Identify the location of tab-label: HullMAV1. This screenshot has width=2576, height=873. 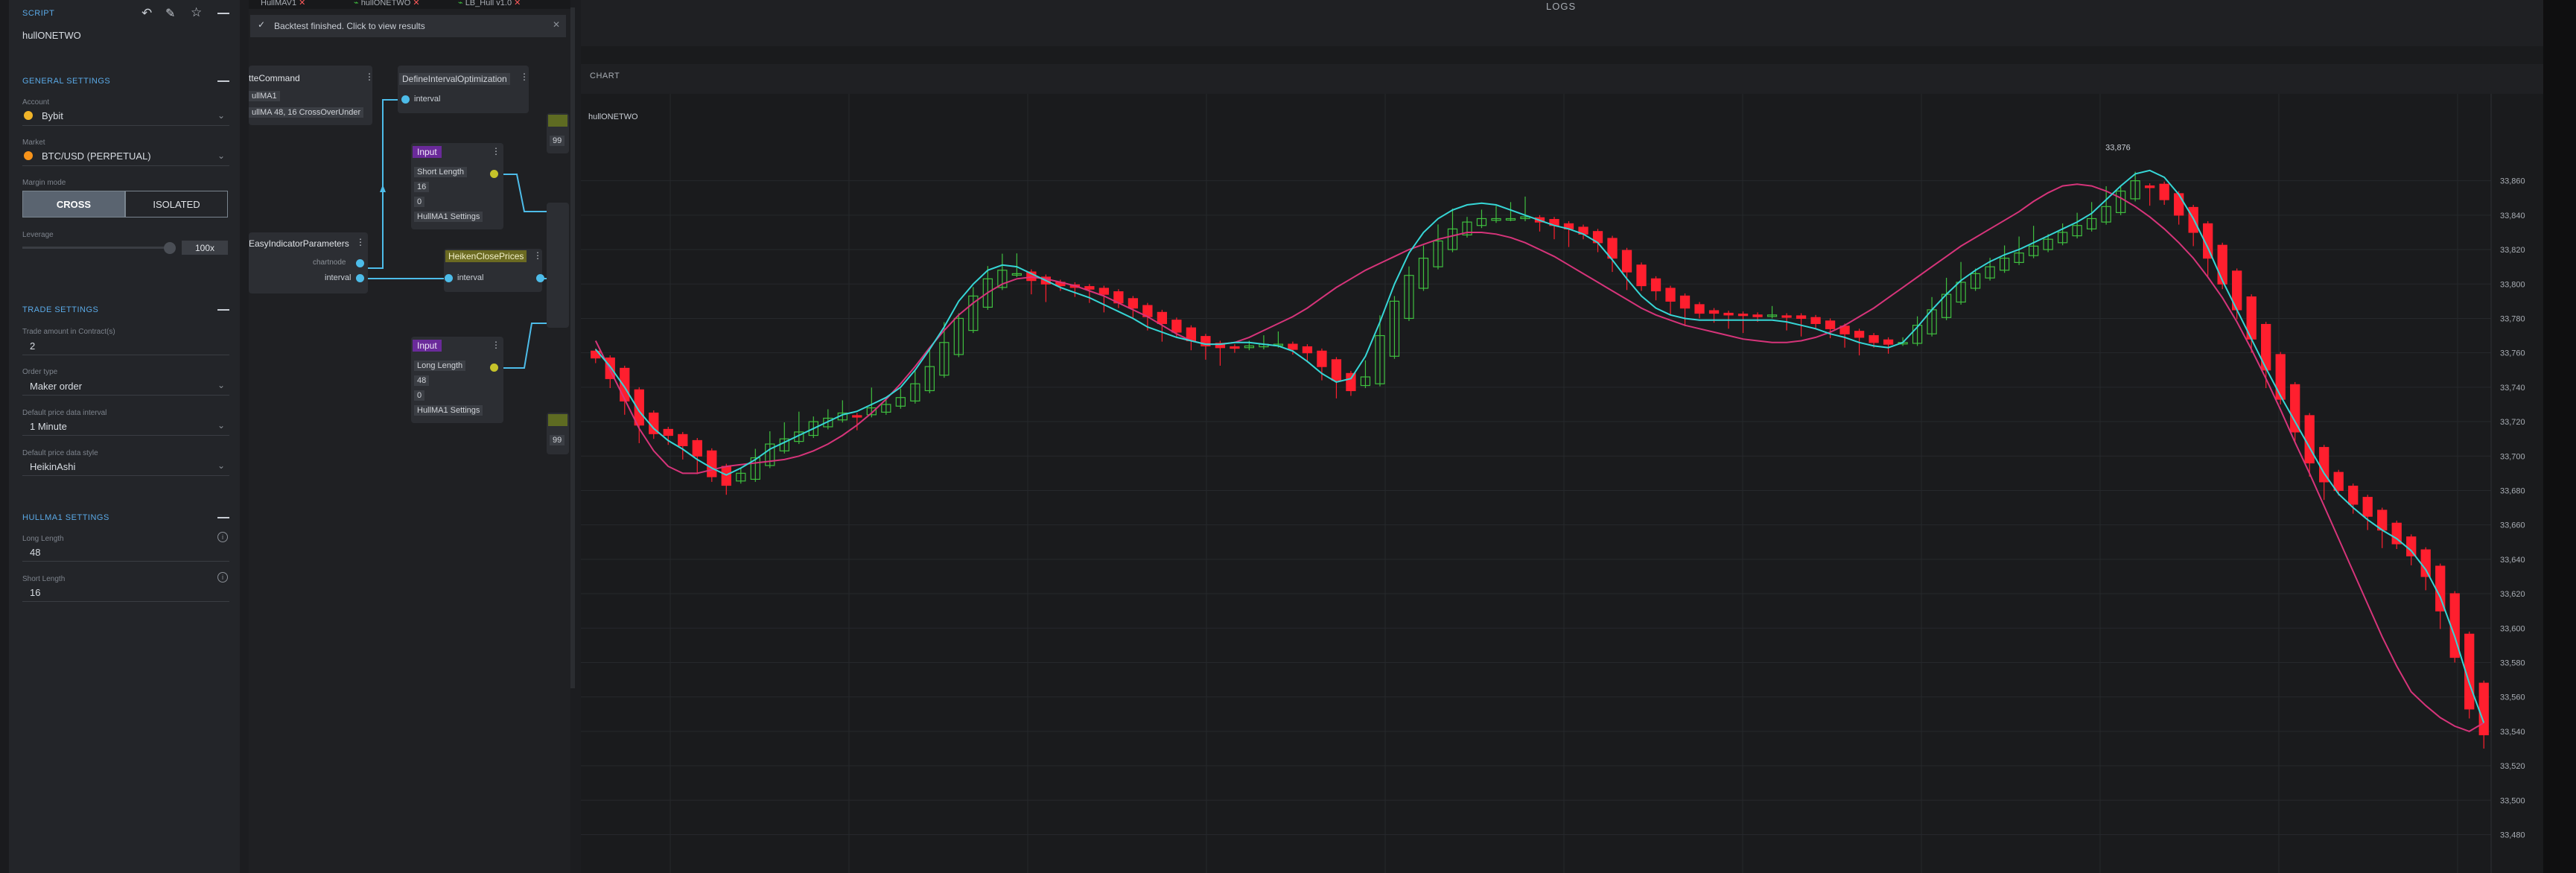
(279, 3).